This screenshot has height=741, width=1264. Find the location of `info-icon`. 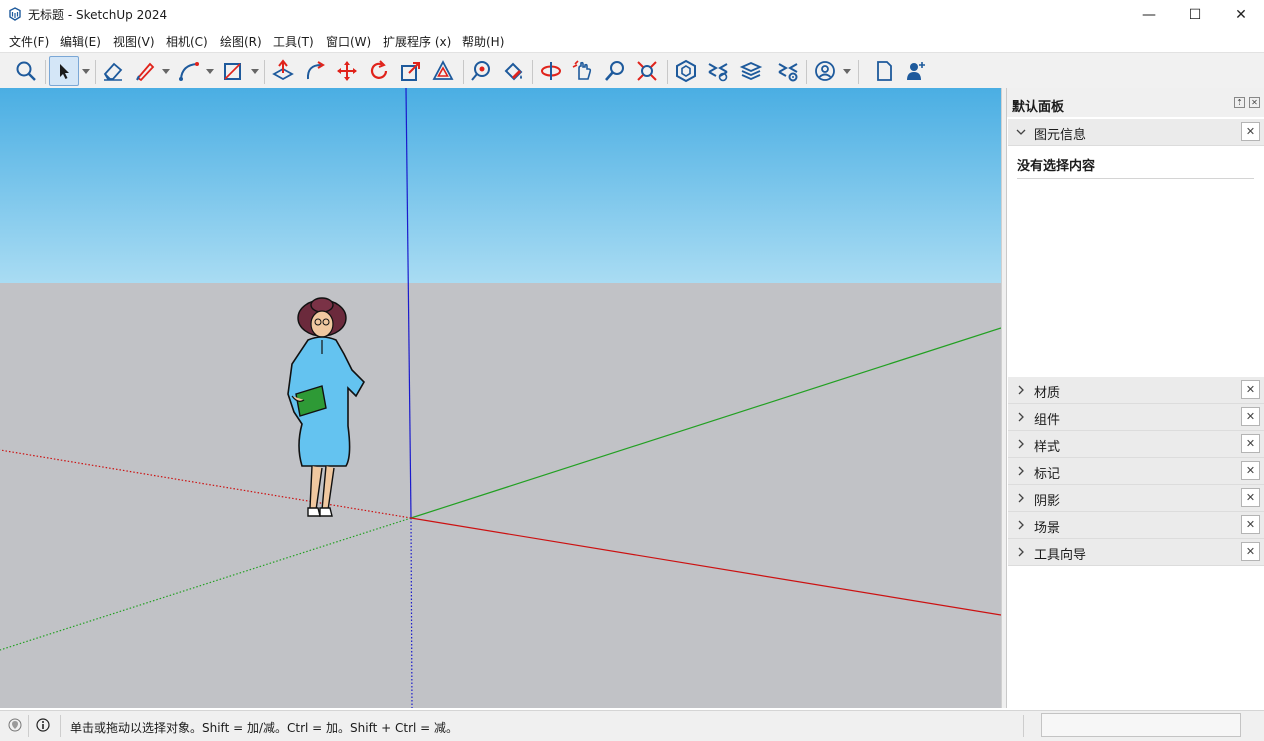

info-icon is located at coordinates (43, 725).